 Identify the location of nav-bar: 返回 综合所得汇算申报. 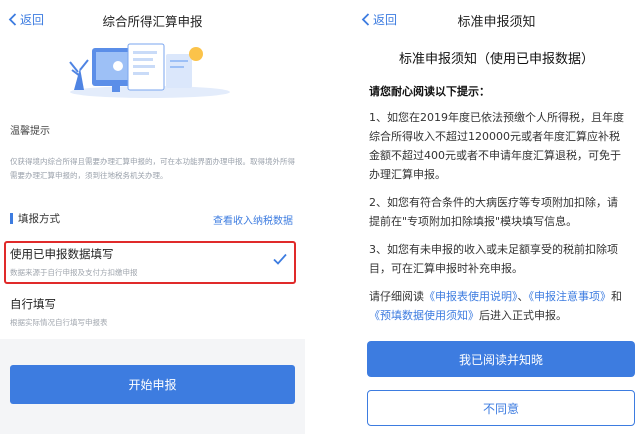
(152, 20).